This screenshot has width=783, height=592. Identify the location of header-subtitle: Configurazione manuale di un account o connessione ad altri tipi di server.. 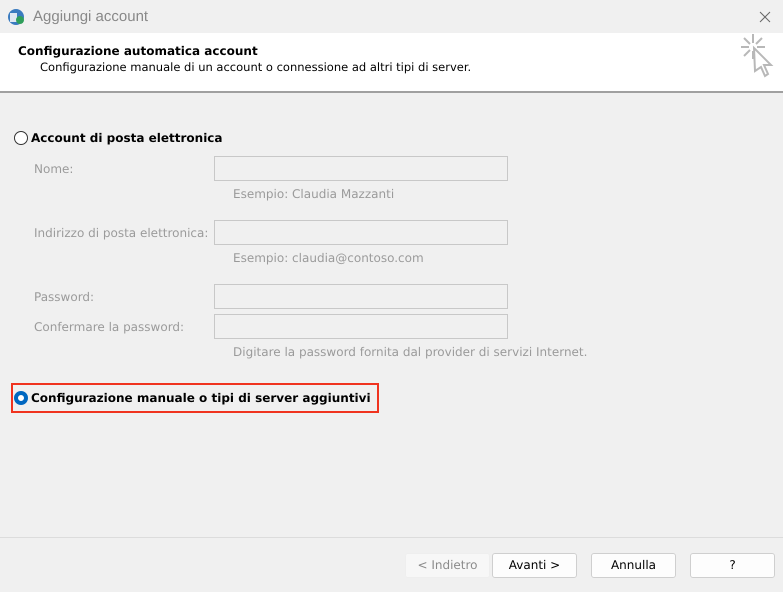
(255, 67).